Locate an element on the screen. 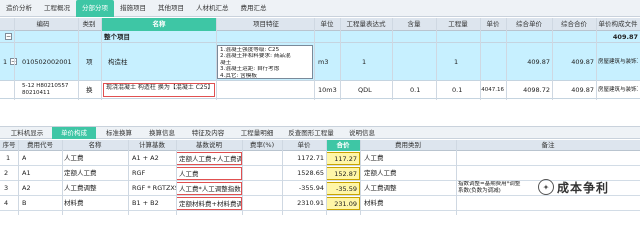  col-code: 编码 is located at coordinates (43, 24).